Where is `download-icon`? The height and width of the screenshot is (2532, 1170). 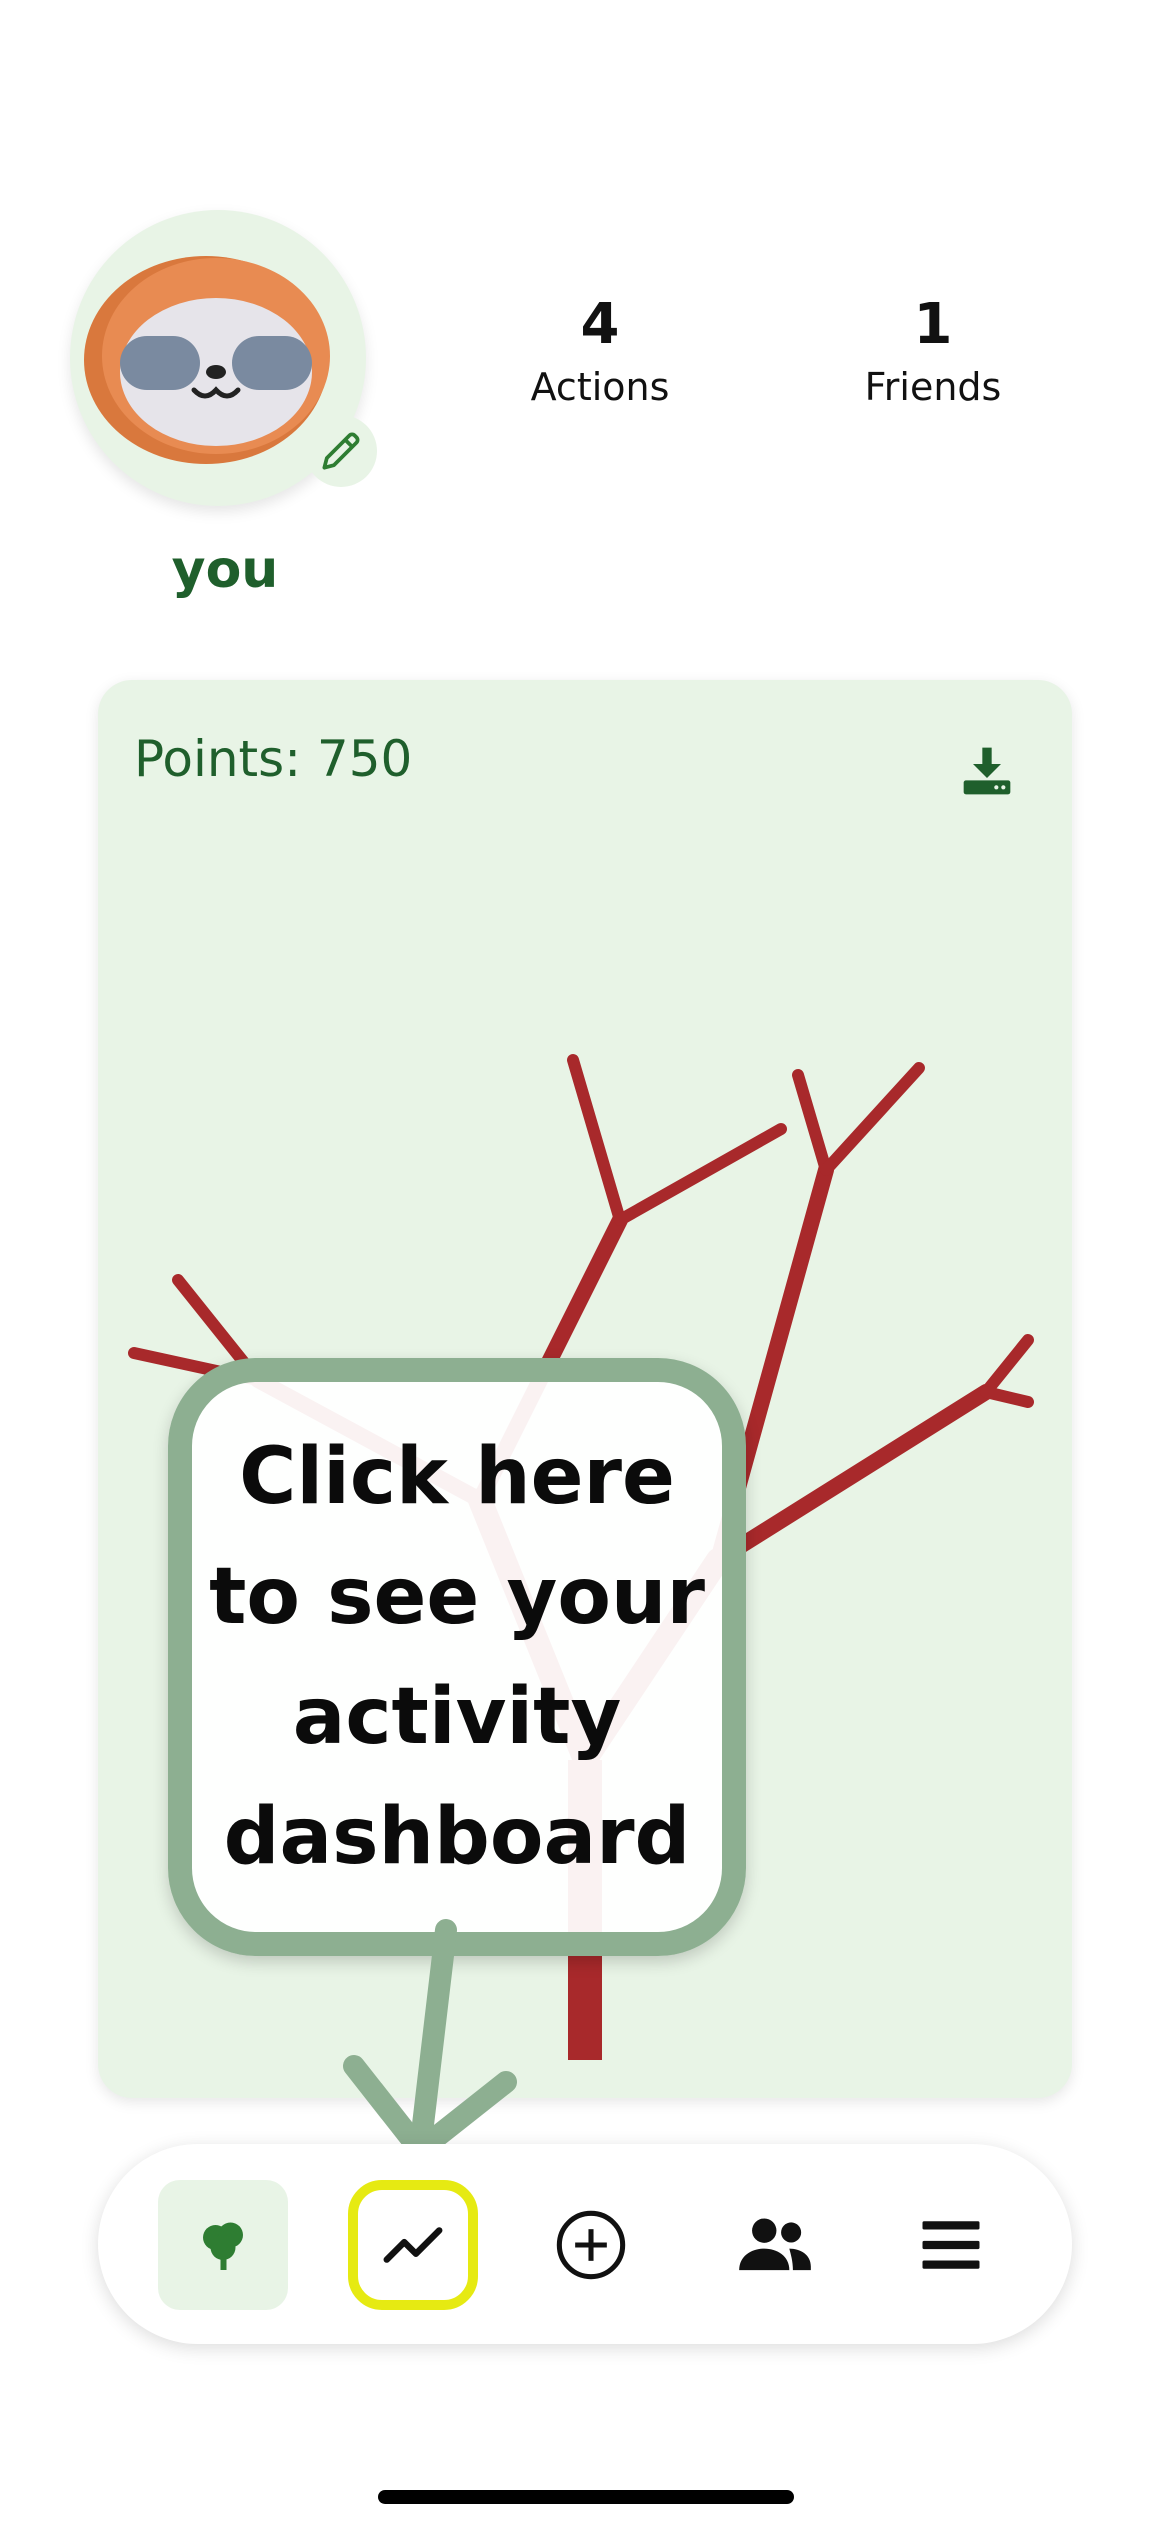
download-icon is located at coordinates (987, 771).